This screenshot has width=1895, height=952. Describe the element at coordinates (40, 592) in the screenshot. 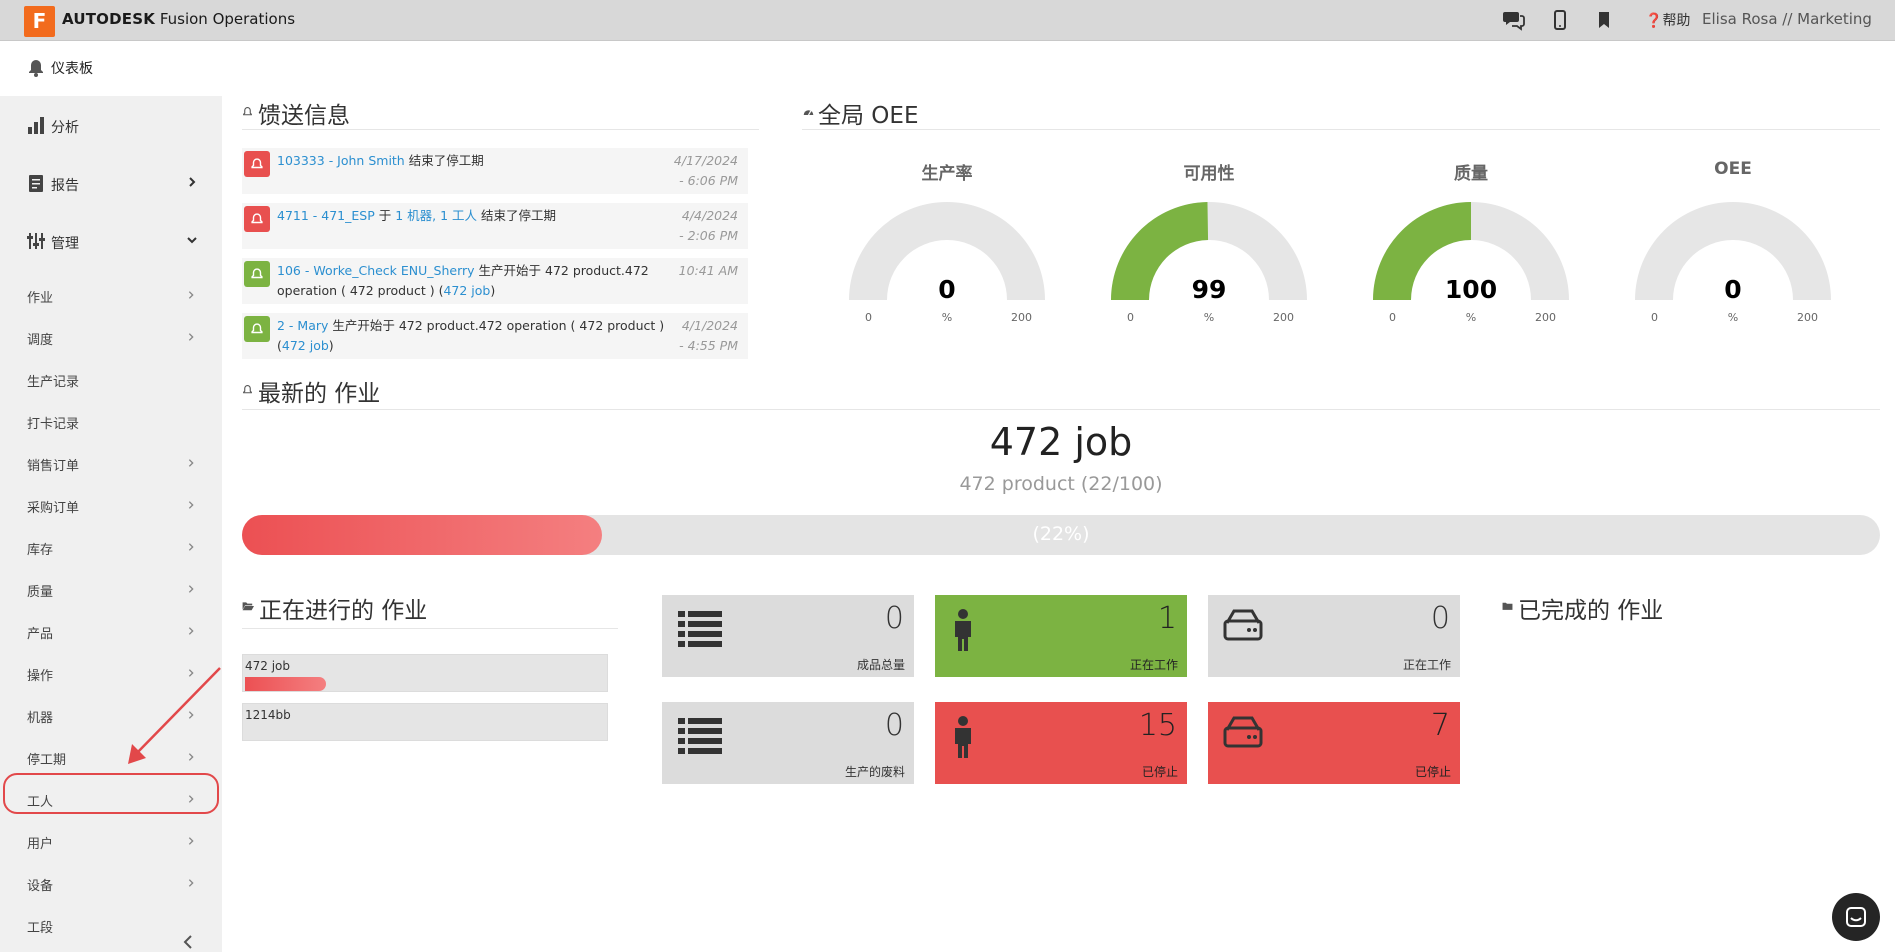

I see `sidebar-item-label: 质量` at that location.